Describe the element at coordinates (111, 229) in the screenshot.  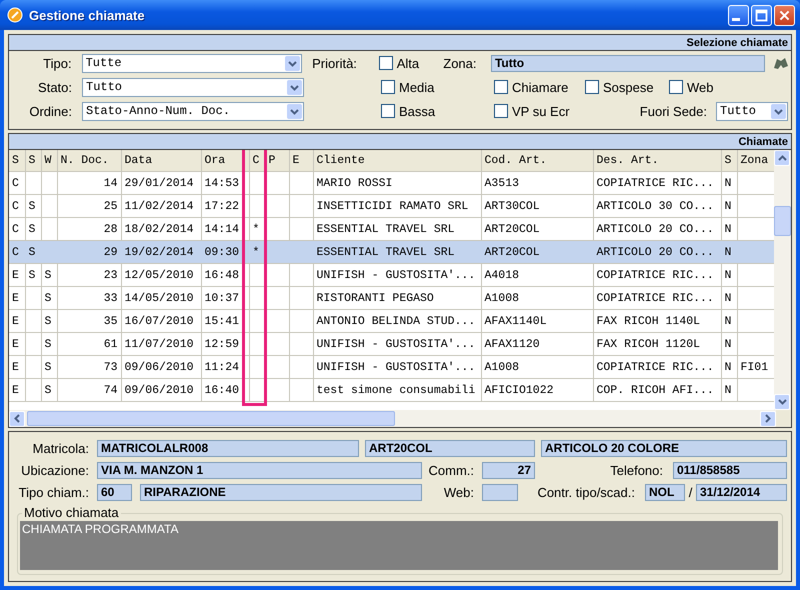
I see `table-cell: 28` at that location.